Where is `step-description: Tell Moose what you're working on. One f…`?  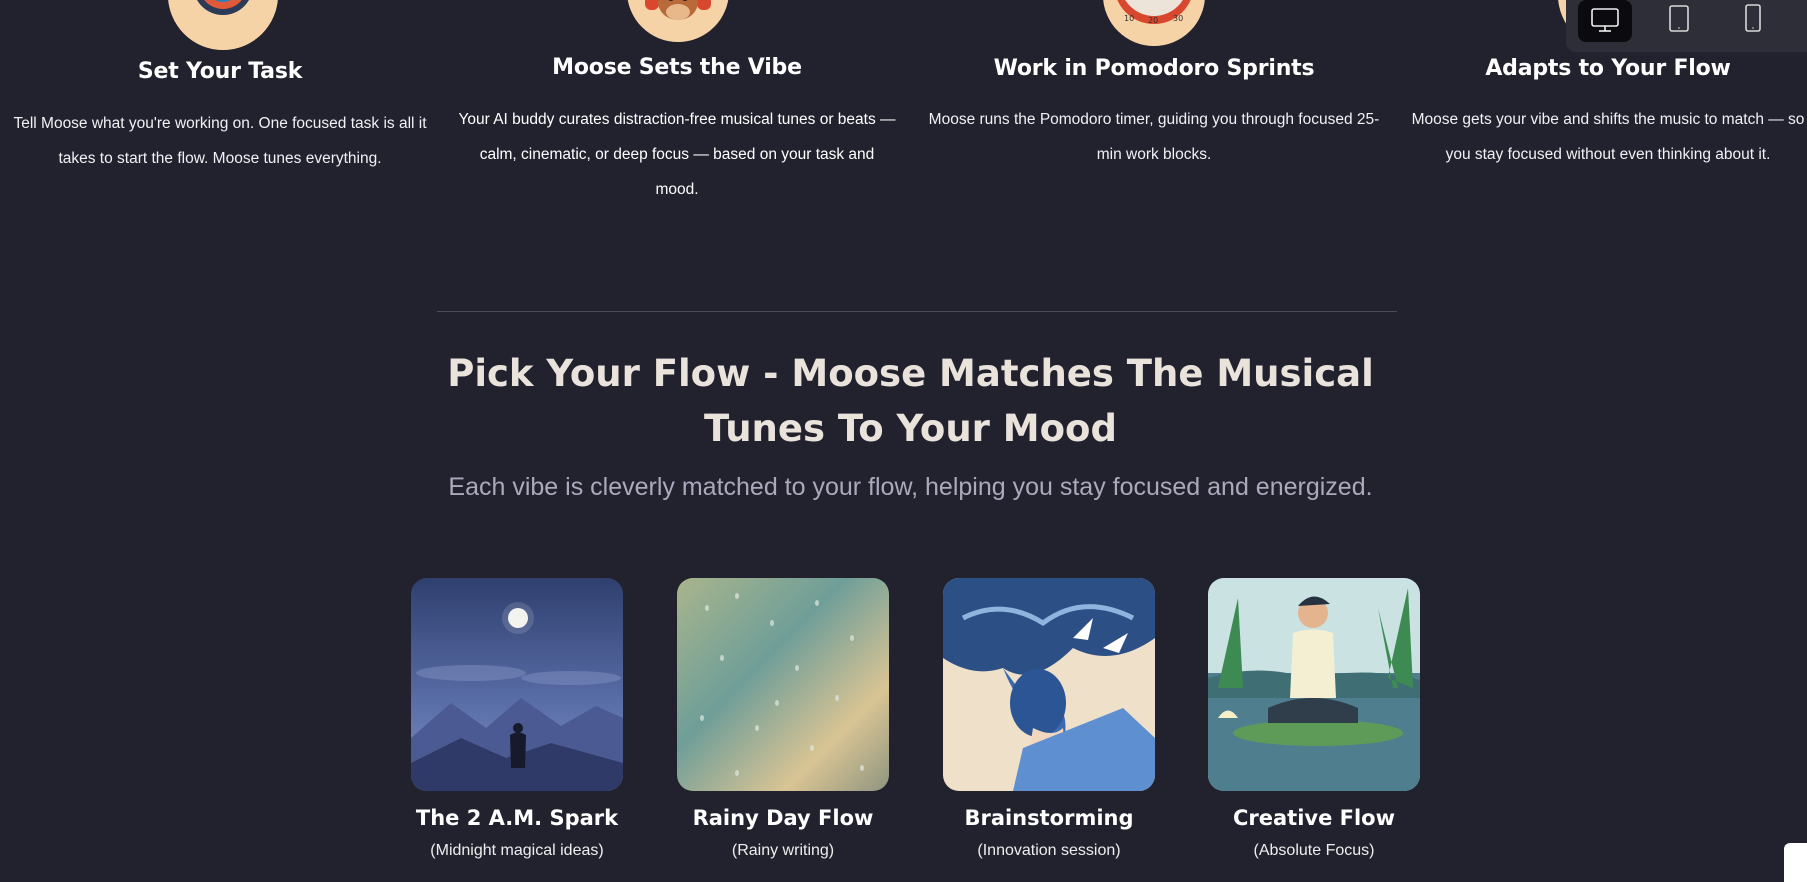 step-description: Tell Moose what you're working on. One f… is located at coordinates (220, 141).